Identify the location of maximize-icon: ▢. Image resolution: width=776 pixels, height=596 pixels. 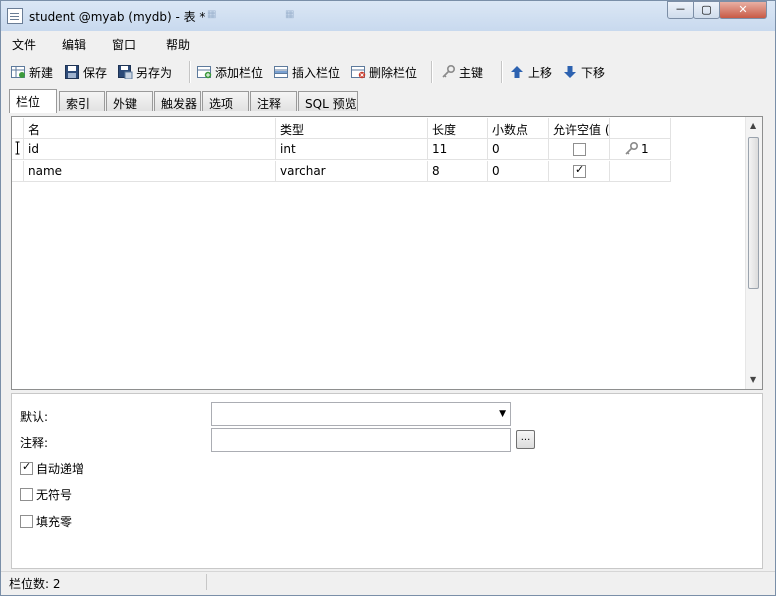
(706, 9).